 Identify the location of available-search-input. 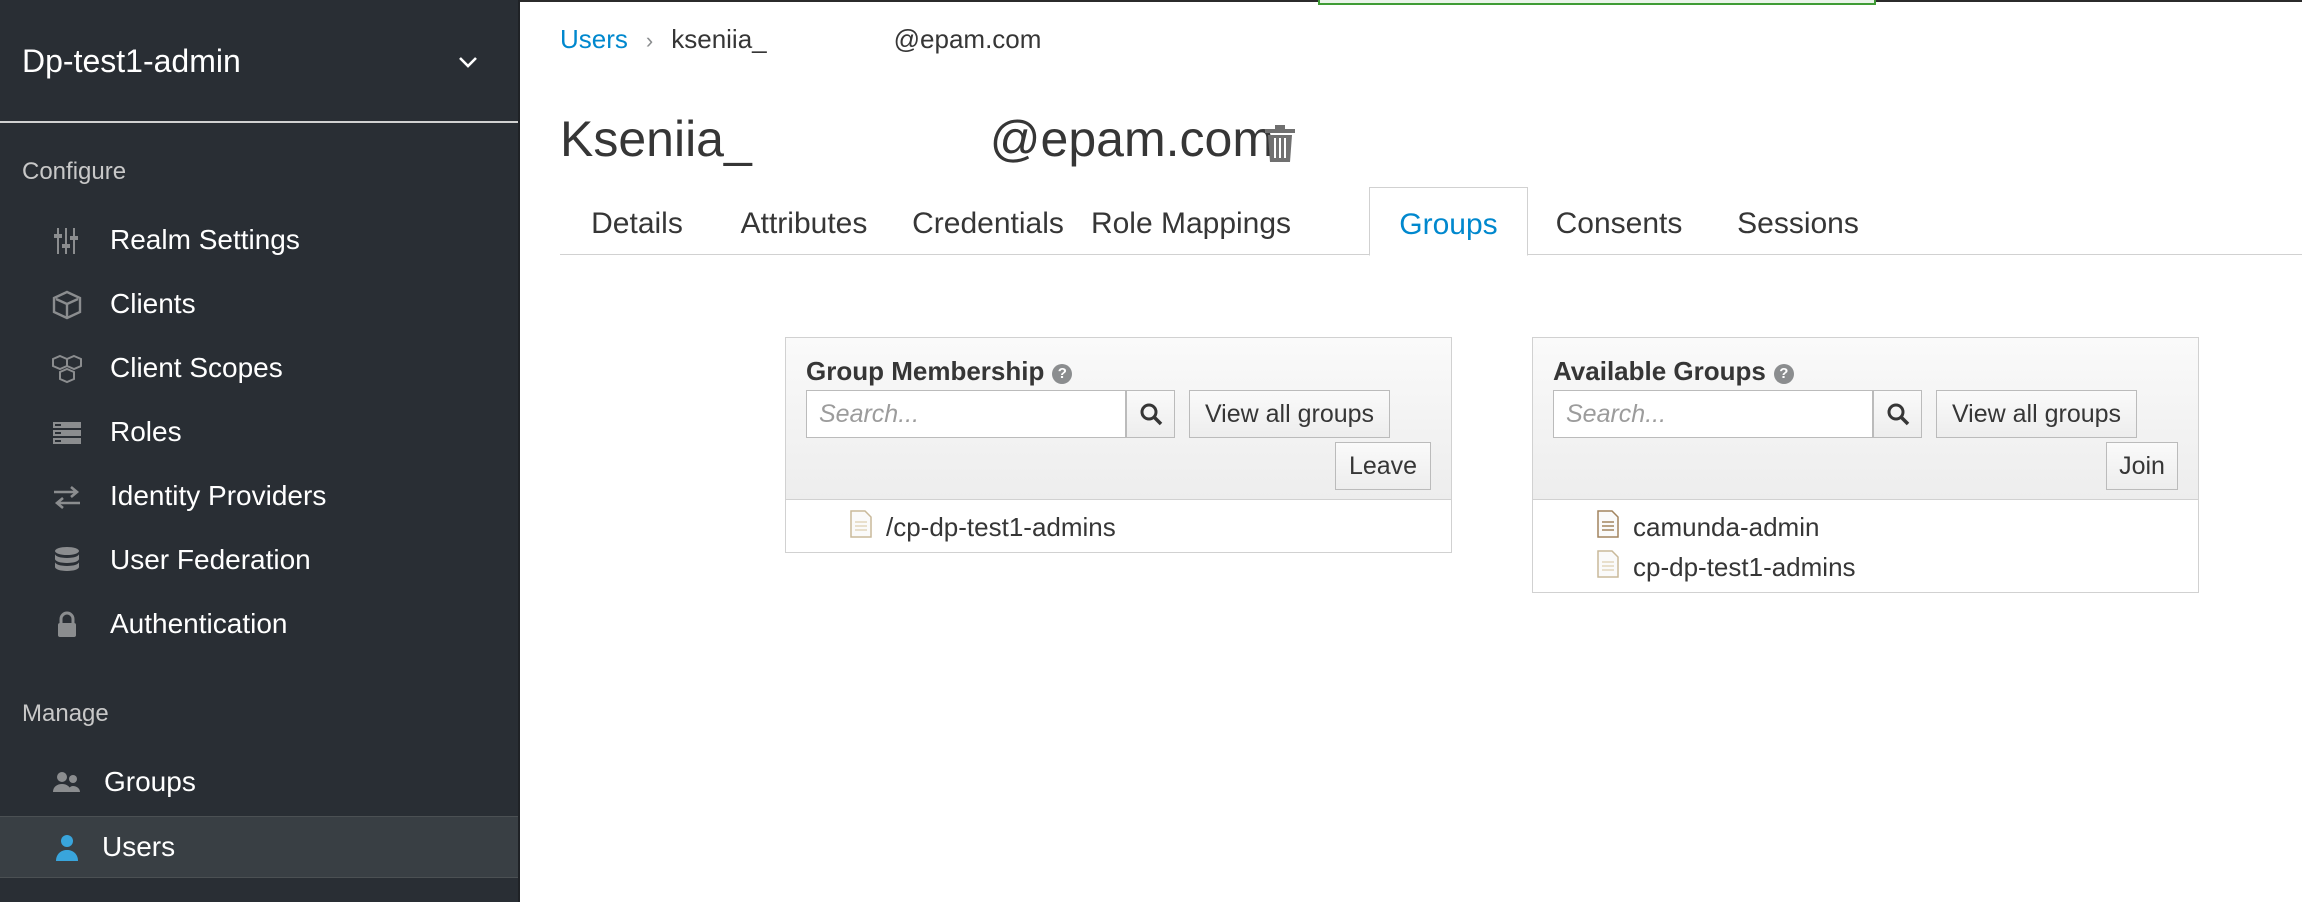
(1713, 414).